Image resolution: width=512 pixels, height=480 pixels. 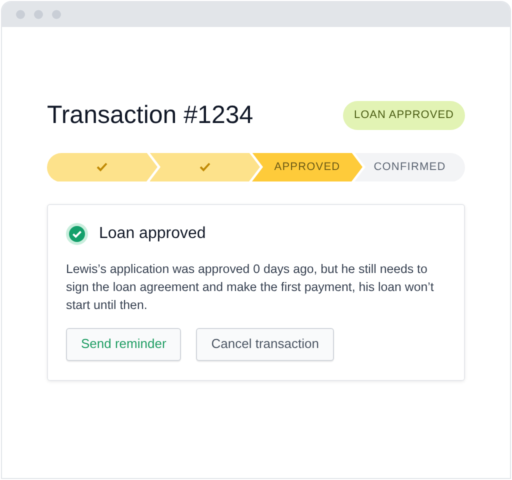 I want to click on progress-step: APPROVED, so click(x=307, y=167).